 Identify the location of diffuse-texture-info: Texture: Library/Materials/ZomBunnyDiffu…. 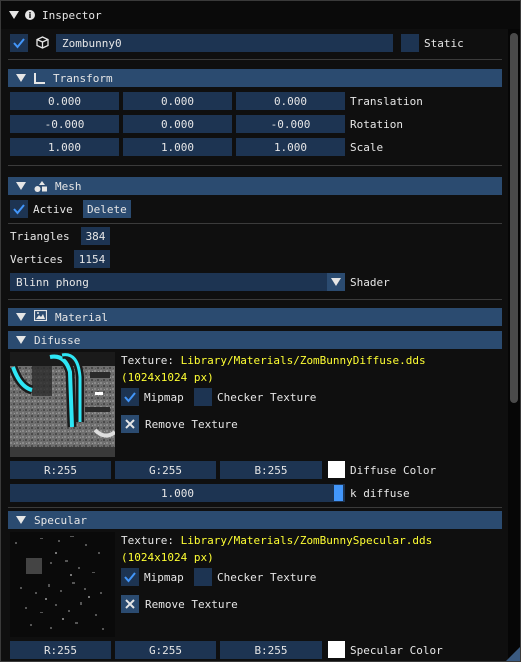
(273, 360).